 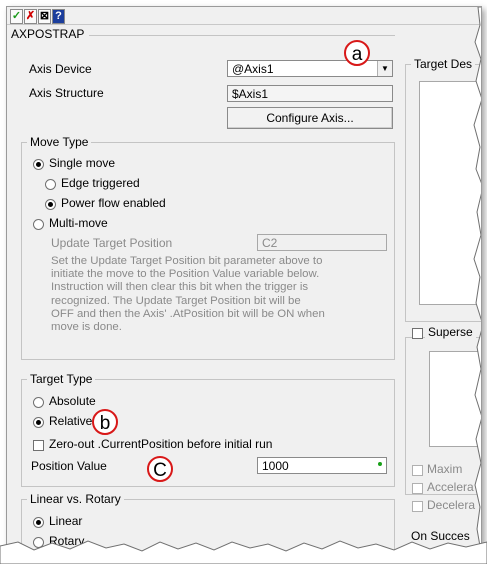 I want to click on torn-edge-bottom, so click(x=243, y=552).